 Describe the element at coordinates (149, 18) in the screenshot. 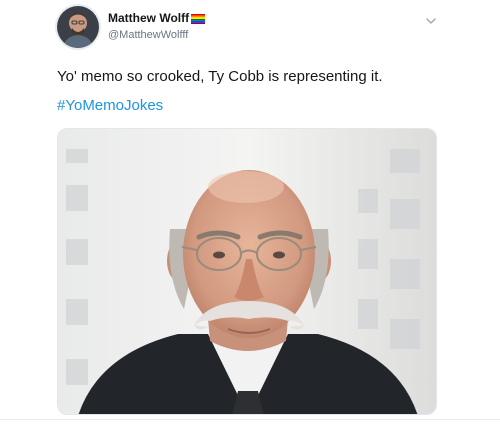

I see `display-name-text: Matthew Wolff` at that location.